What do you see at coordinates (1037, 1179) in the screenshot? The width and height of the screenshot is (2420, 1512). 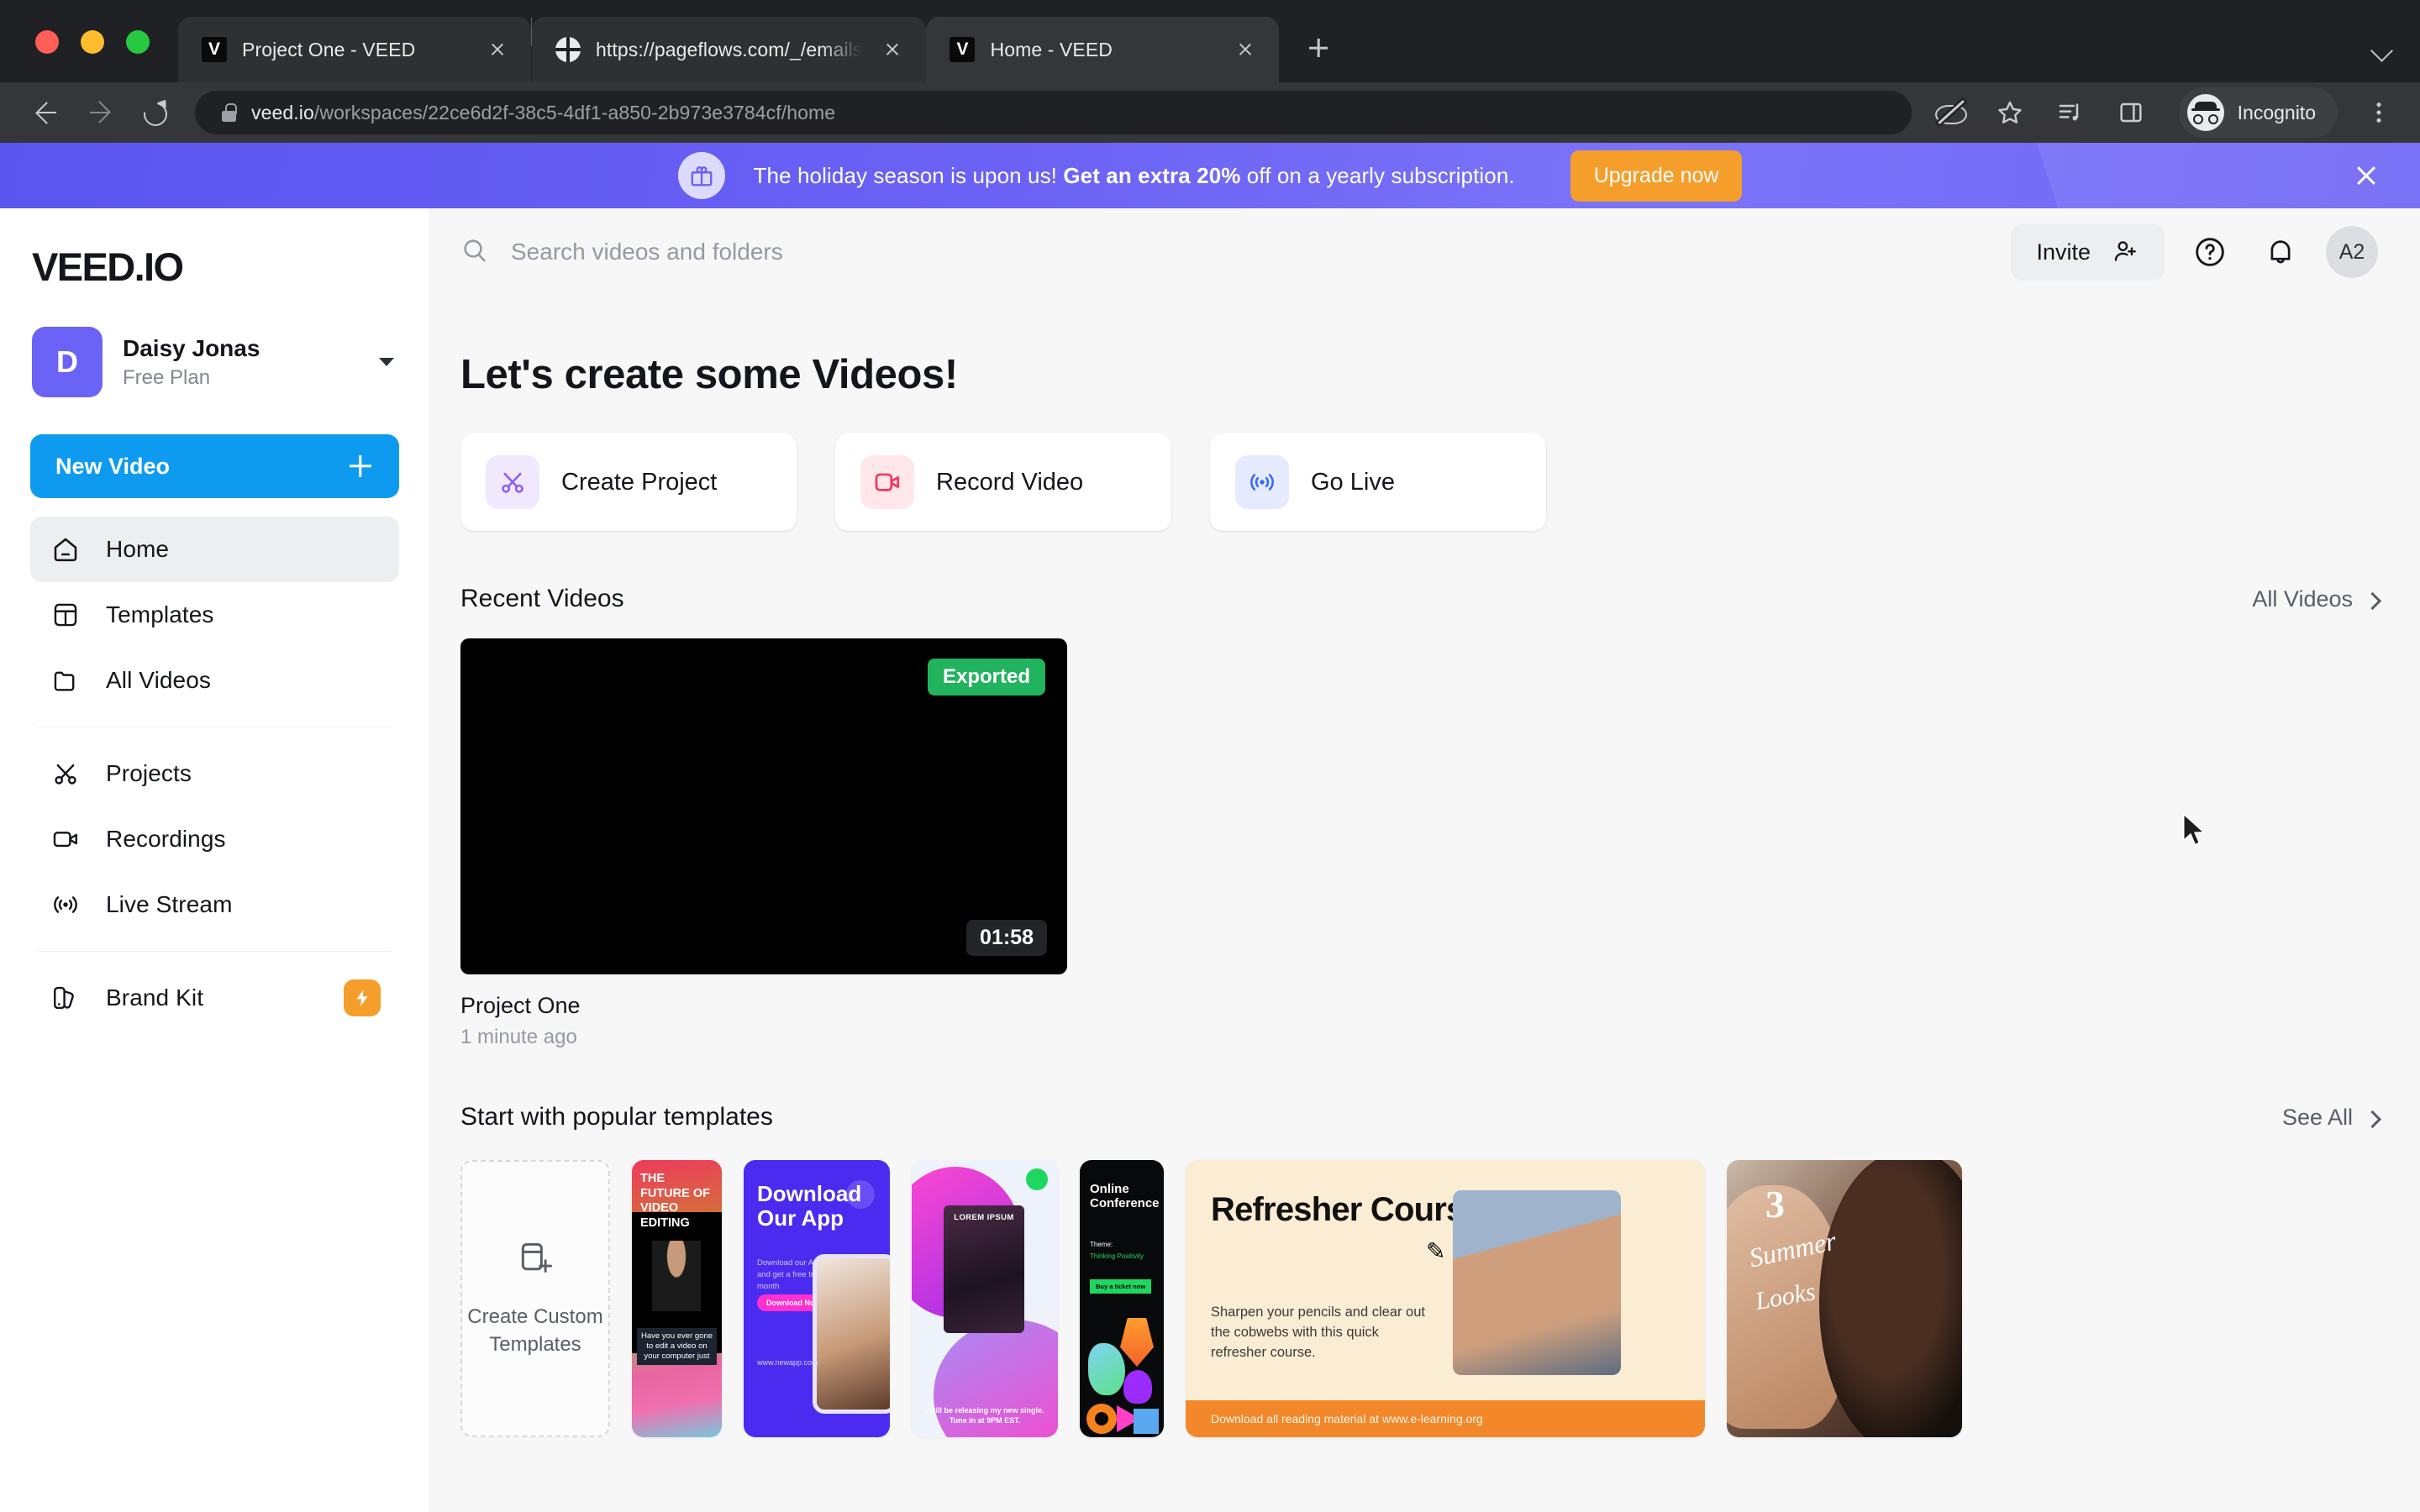 I see `spotify-icon` at bounding box center [1037, 1179].